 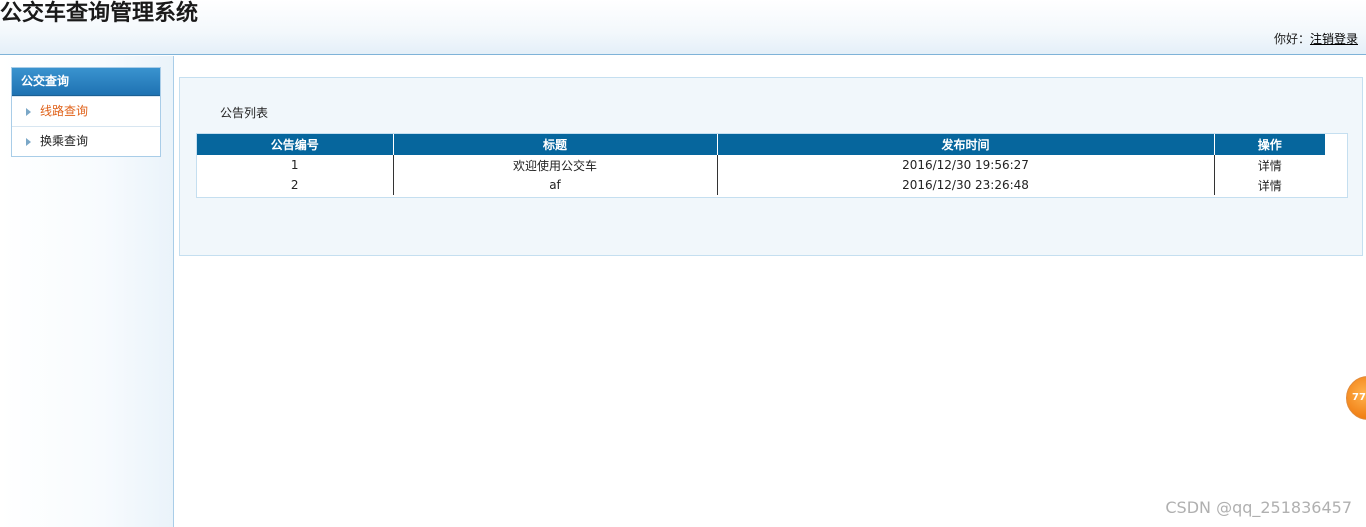 I want to click on column-header-title: 标题, so click(x=554, y=144).